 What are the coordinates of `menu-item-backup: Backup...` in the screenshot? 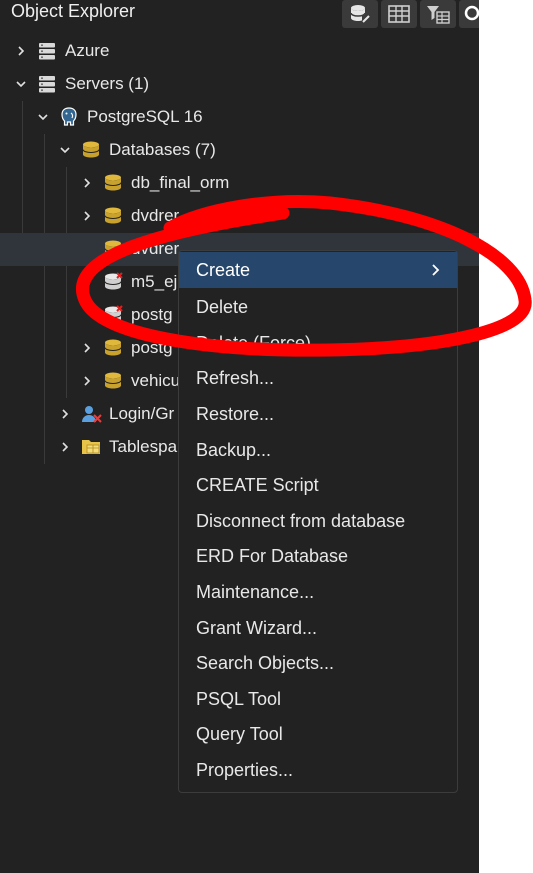 It's located at (318, 450).